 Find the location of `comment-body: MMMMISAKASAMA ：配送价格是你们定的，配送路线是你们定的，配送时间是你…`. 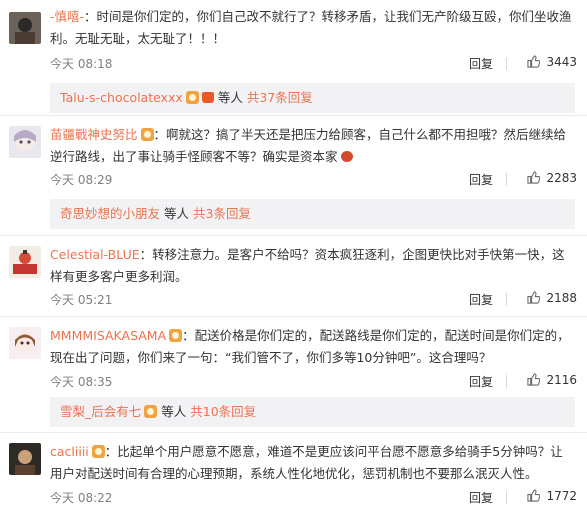

comment-body: MMMMISAKASAMA ：配送价格是你们定的，配送路线是你们定的，配送时间是你… is located at coordinates (312, 347).